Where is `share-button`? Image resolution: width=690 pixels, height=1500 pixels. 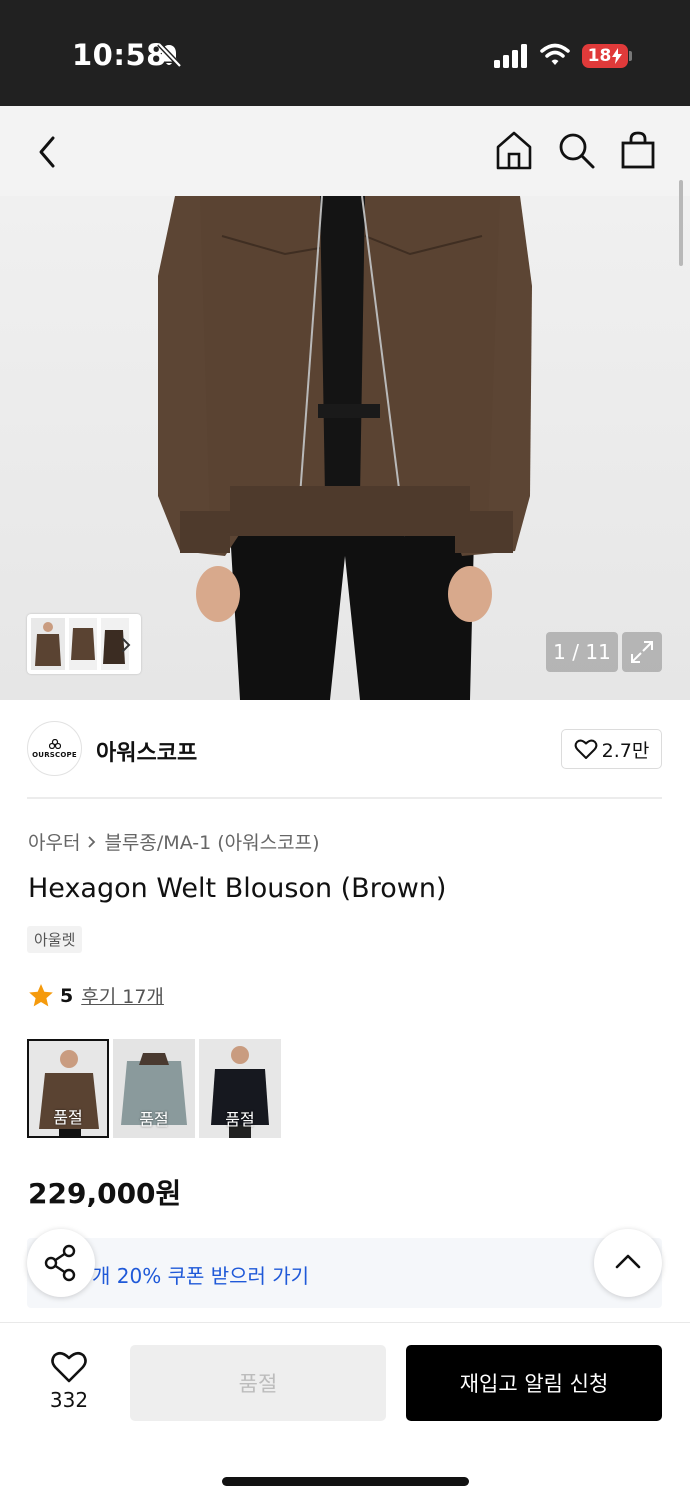 share-button is located at coordinates (61, 1263).